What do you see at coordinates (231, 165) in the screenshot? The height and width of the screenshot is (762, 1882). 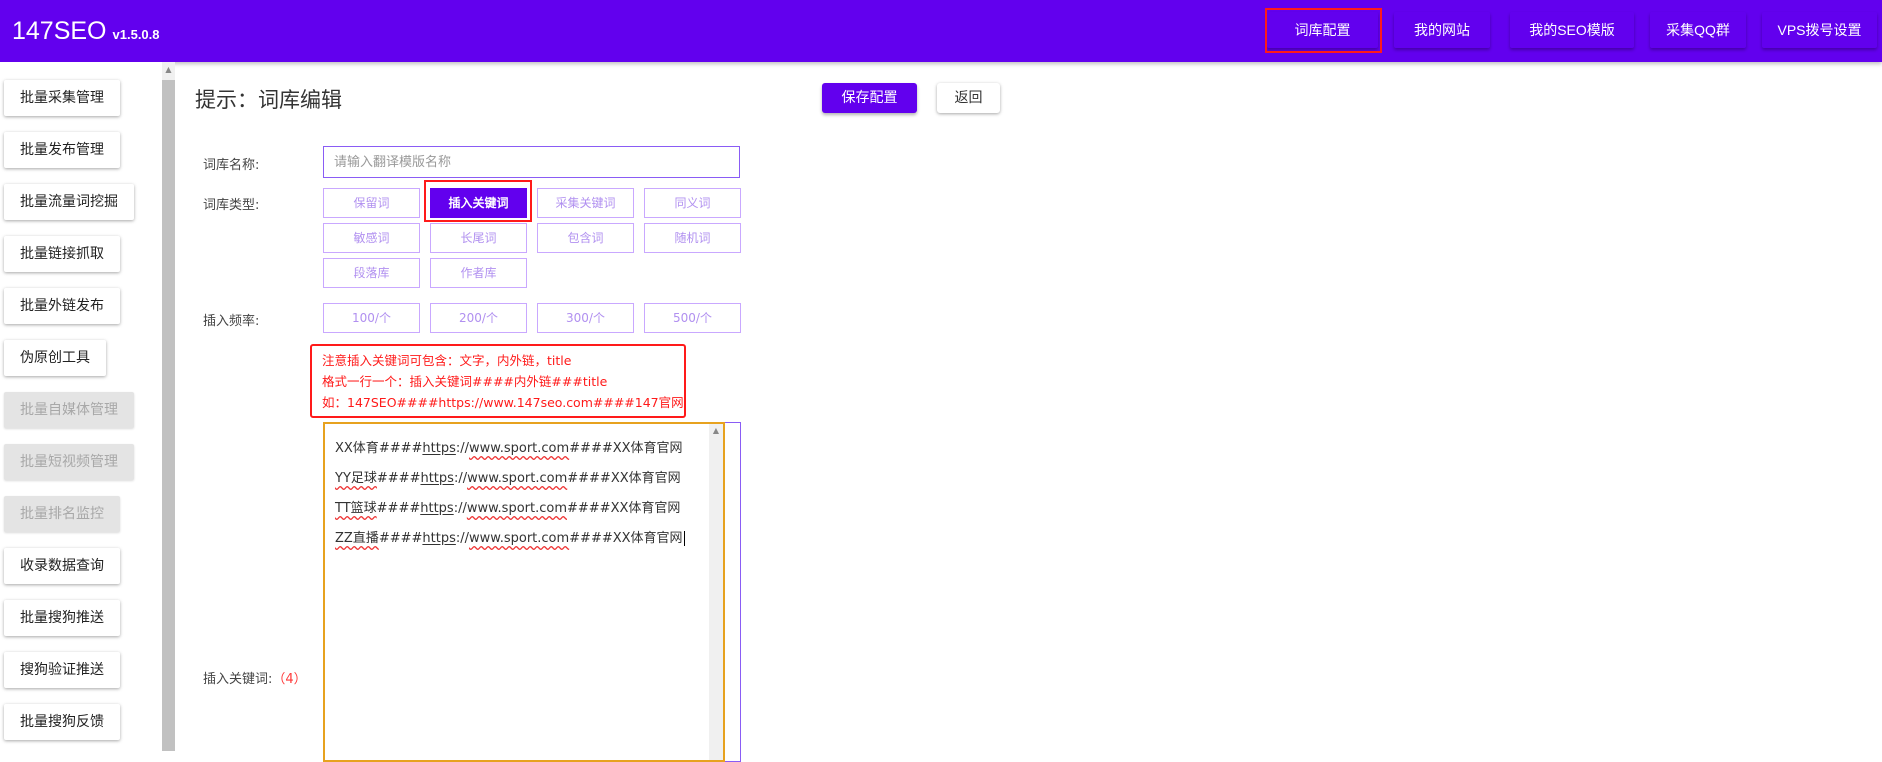 I see `library-name-label: 词库名称:` at bounding box center [231, 165].